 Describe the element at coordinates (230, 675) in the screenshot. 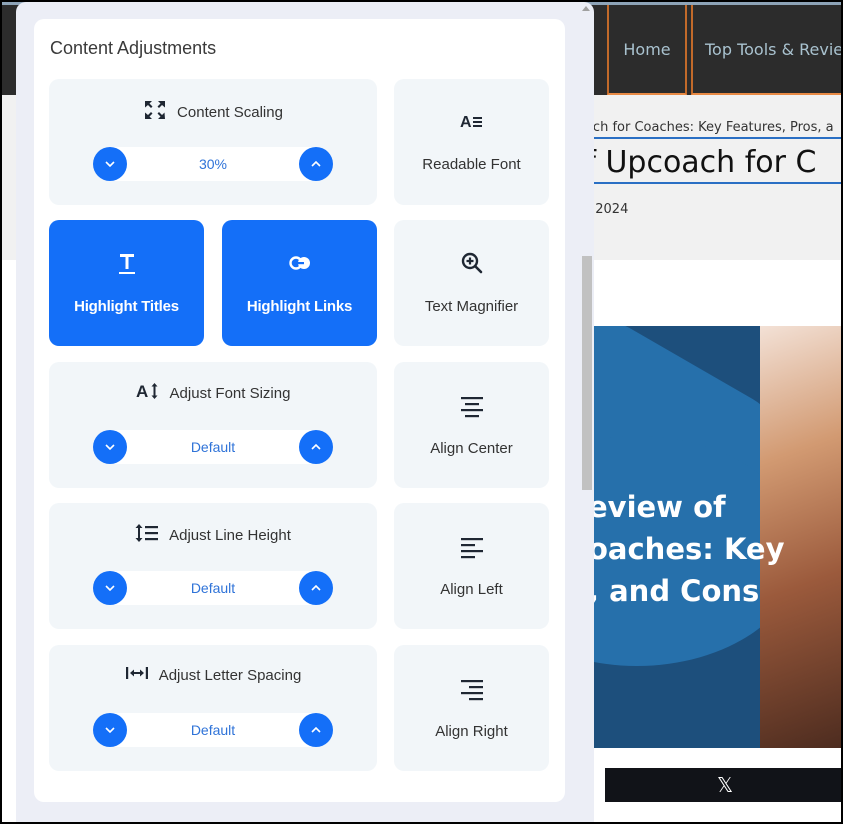

I see `letter-spacing-label: Adjust Letter Spacing` at that location.